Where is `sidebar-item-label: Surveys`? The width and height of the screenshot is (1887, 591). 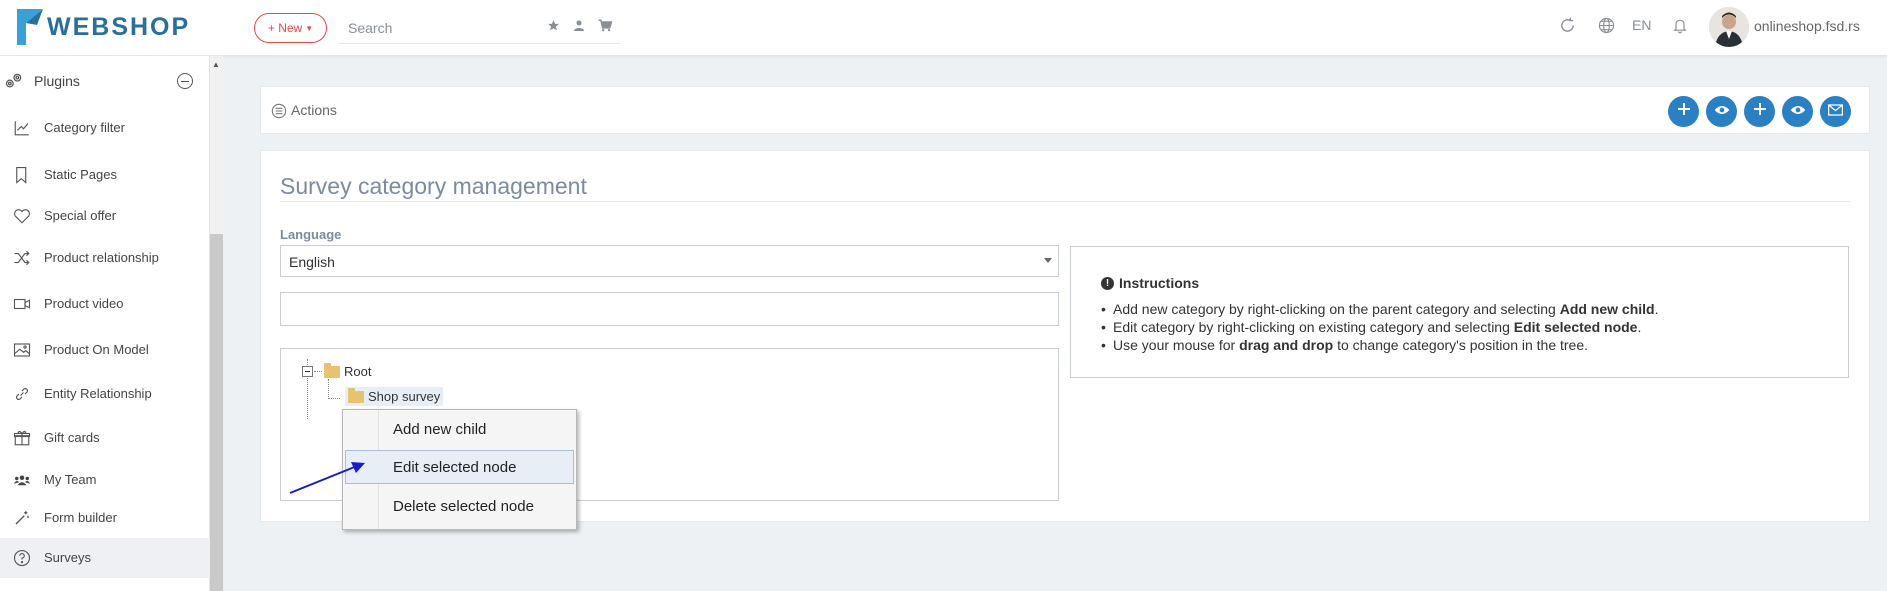
sidebar-item-label: Surveys is located at coordinates (67, 557).